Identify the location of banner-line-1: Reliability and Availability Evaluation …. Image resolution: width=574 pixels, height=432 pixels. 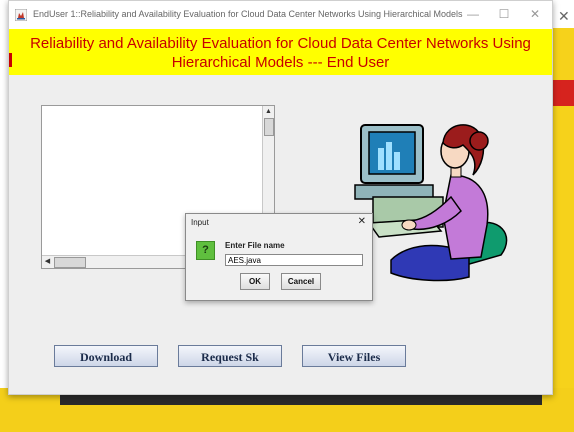
(280, 43).